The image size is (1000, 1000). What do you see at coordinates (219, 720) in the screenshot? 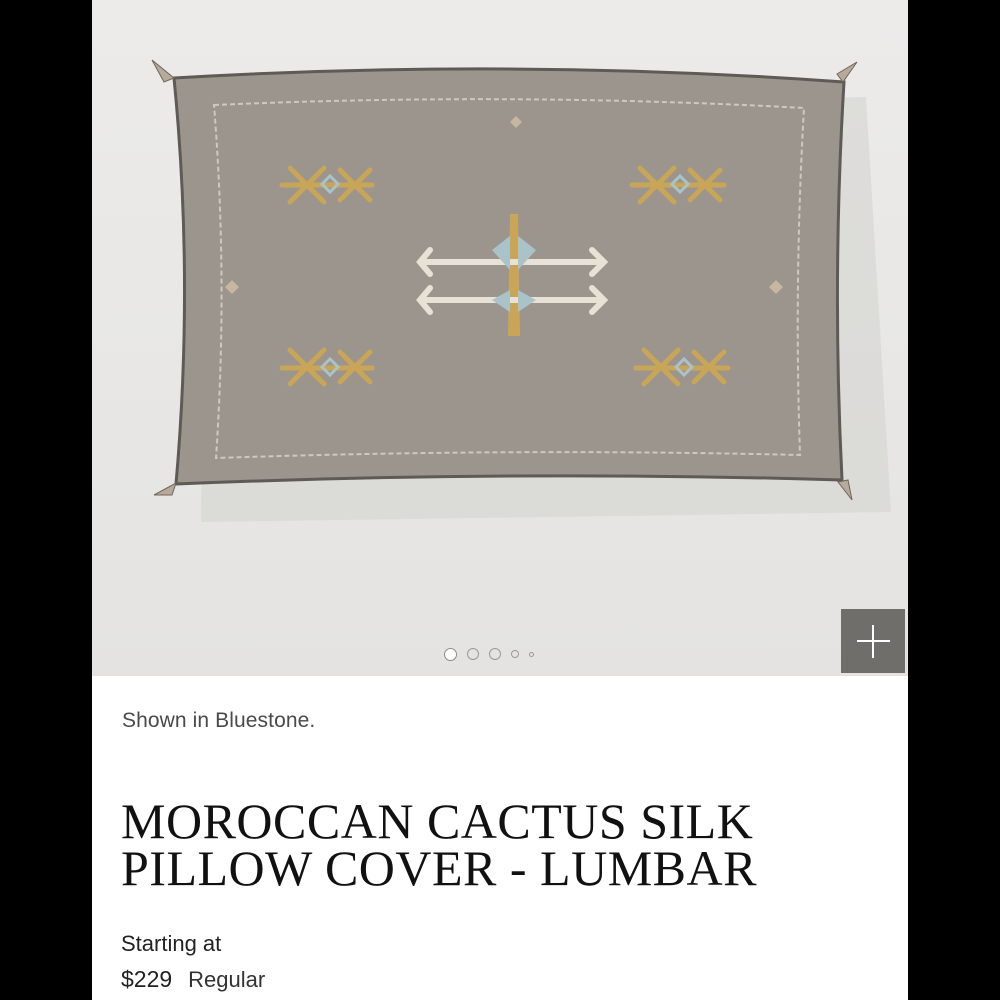
I see `image-caption: Shown in Bluestone.` at bounding box center [219, 720].